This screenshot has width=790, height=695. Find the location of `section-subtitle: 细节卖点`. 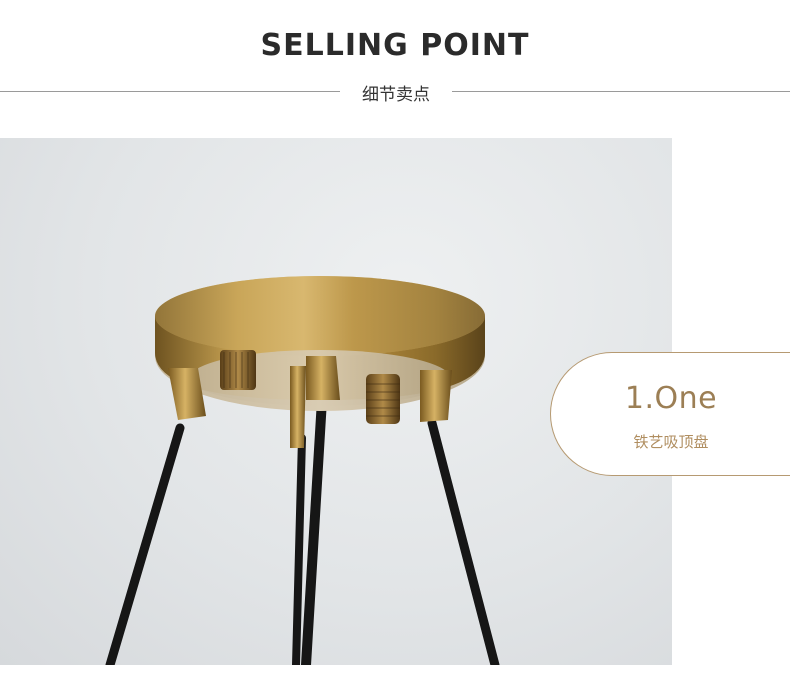

section-subtitle: 细节卖点 is located at coordinates (396, 95).